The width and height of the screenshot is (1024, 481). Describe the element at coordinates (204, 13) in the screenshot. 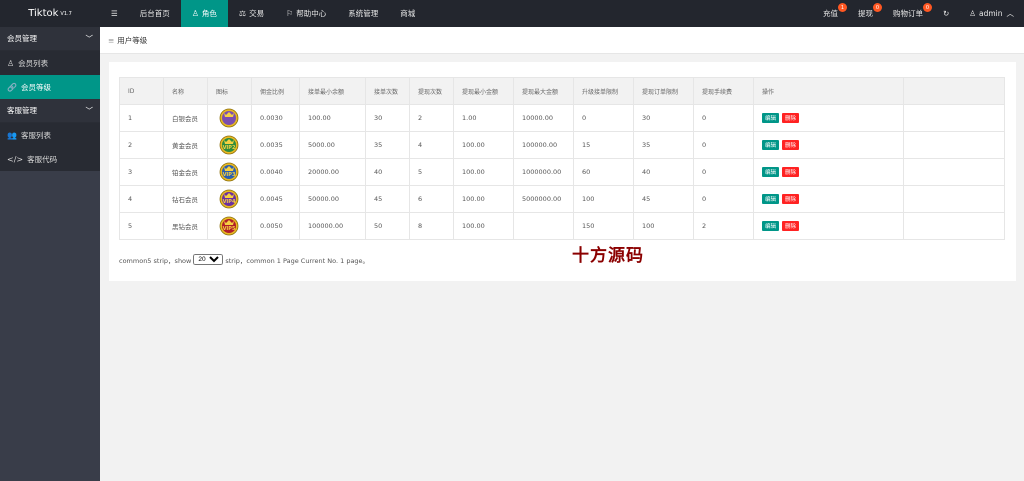

I see `nav-role: ♙ 角色` at that location.